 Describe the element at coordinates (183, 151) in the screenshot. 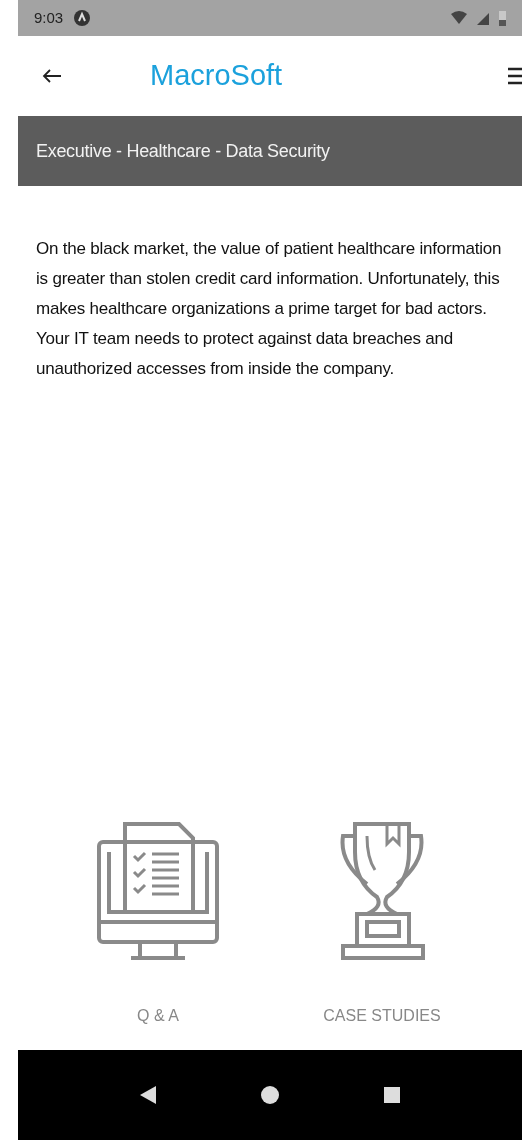

I see `breadcrumb: Executive - Healthcare - Data Security` at that location.